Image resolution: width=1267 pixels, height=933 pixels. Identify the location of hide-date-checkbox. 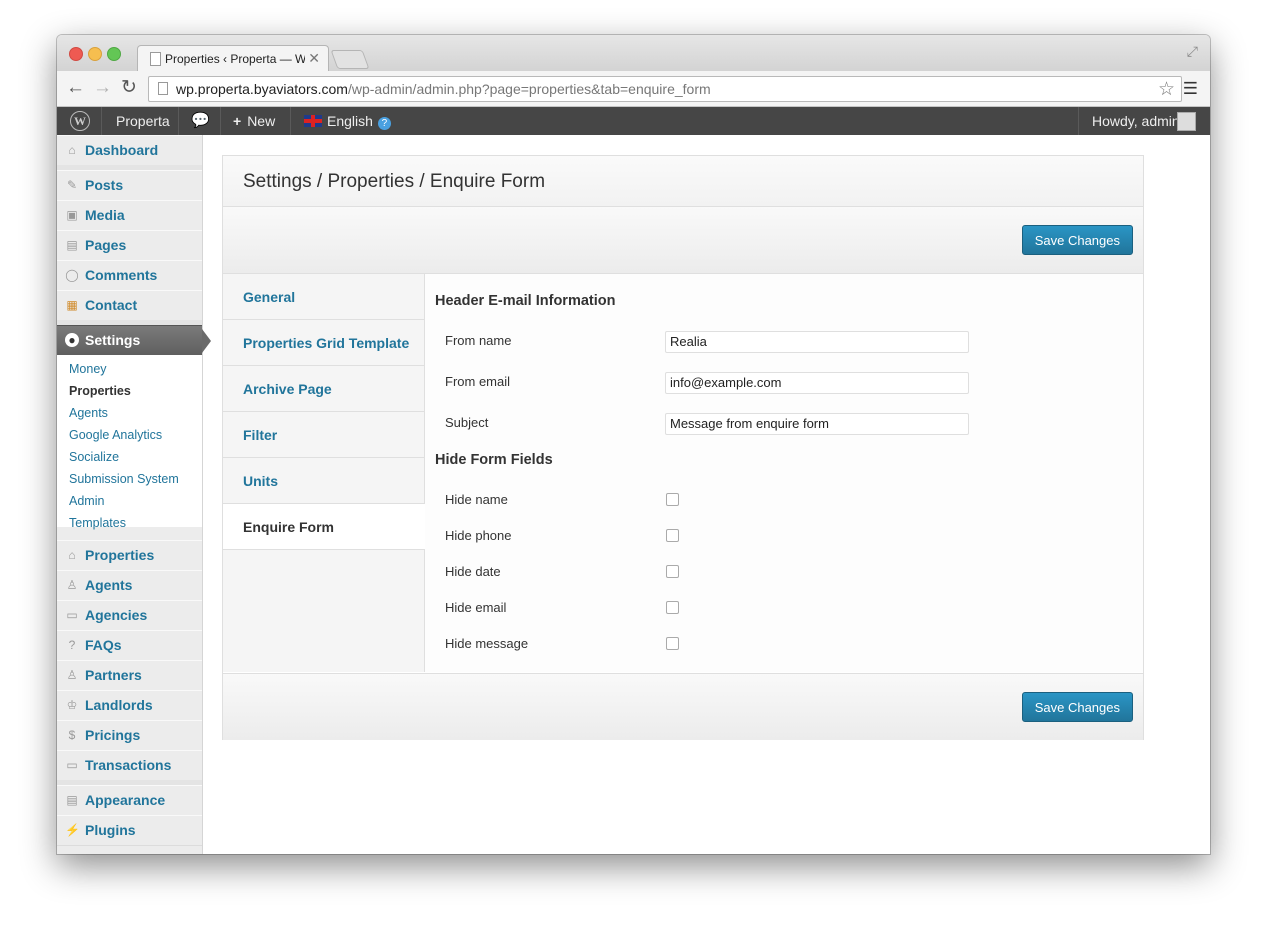
(672, 571).